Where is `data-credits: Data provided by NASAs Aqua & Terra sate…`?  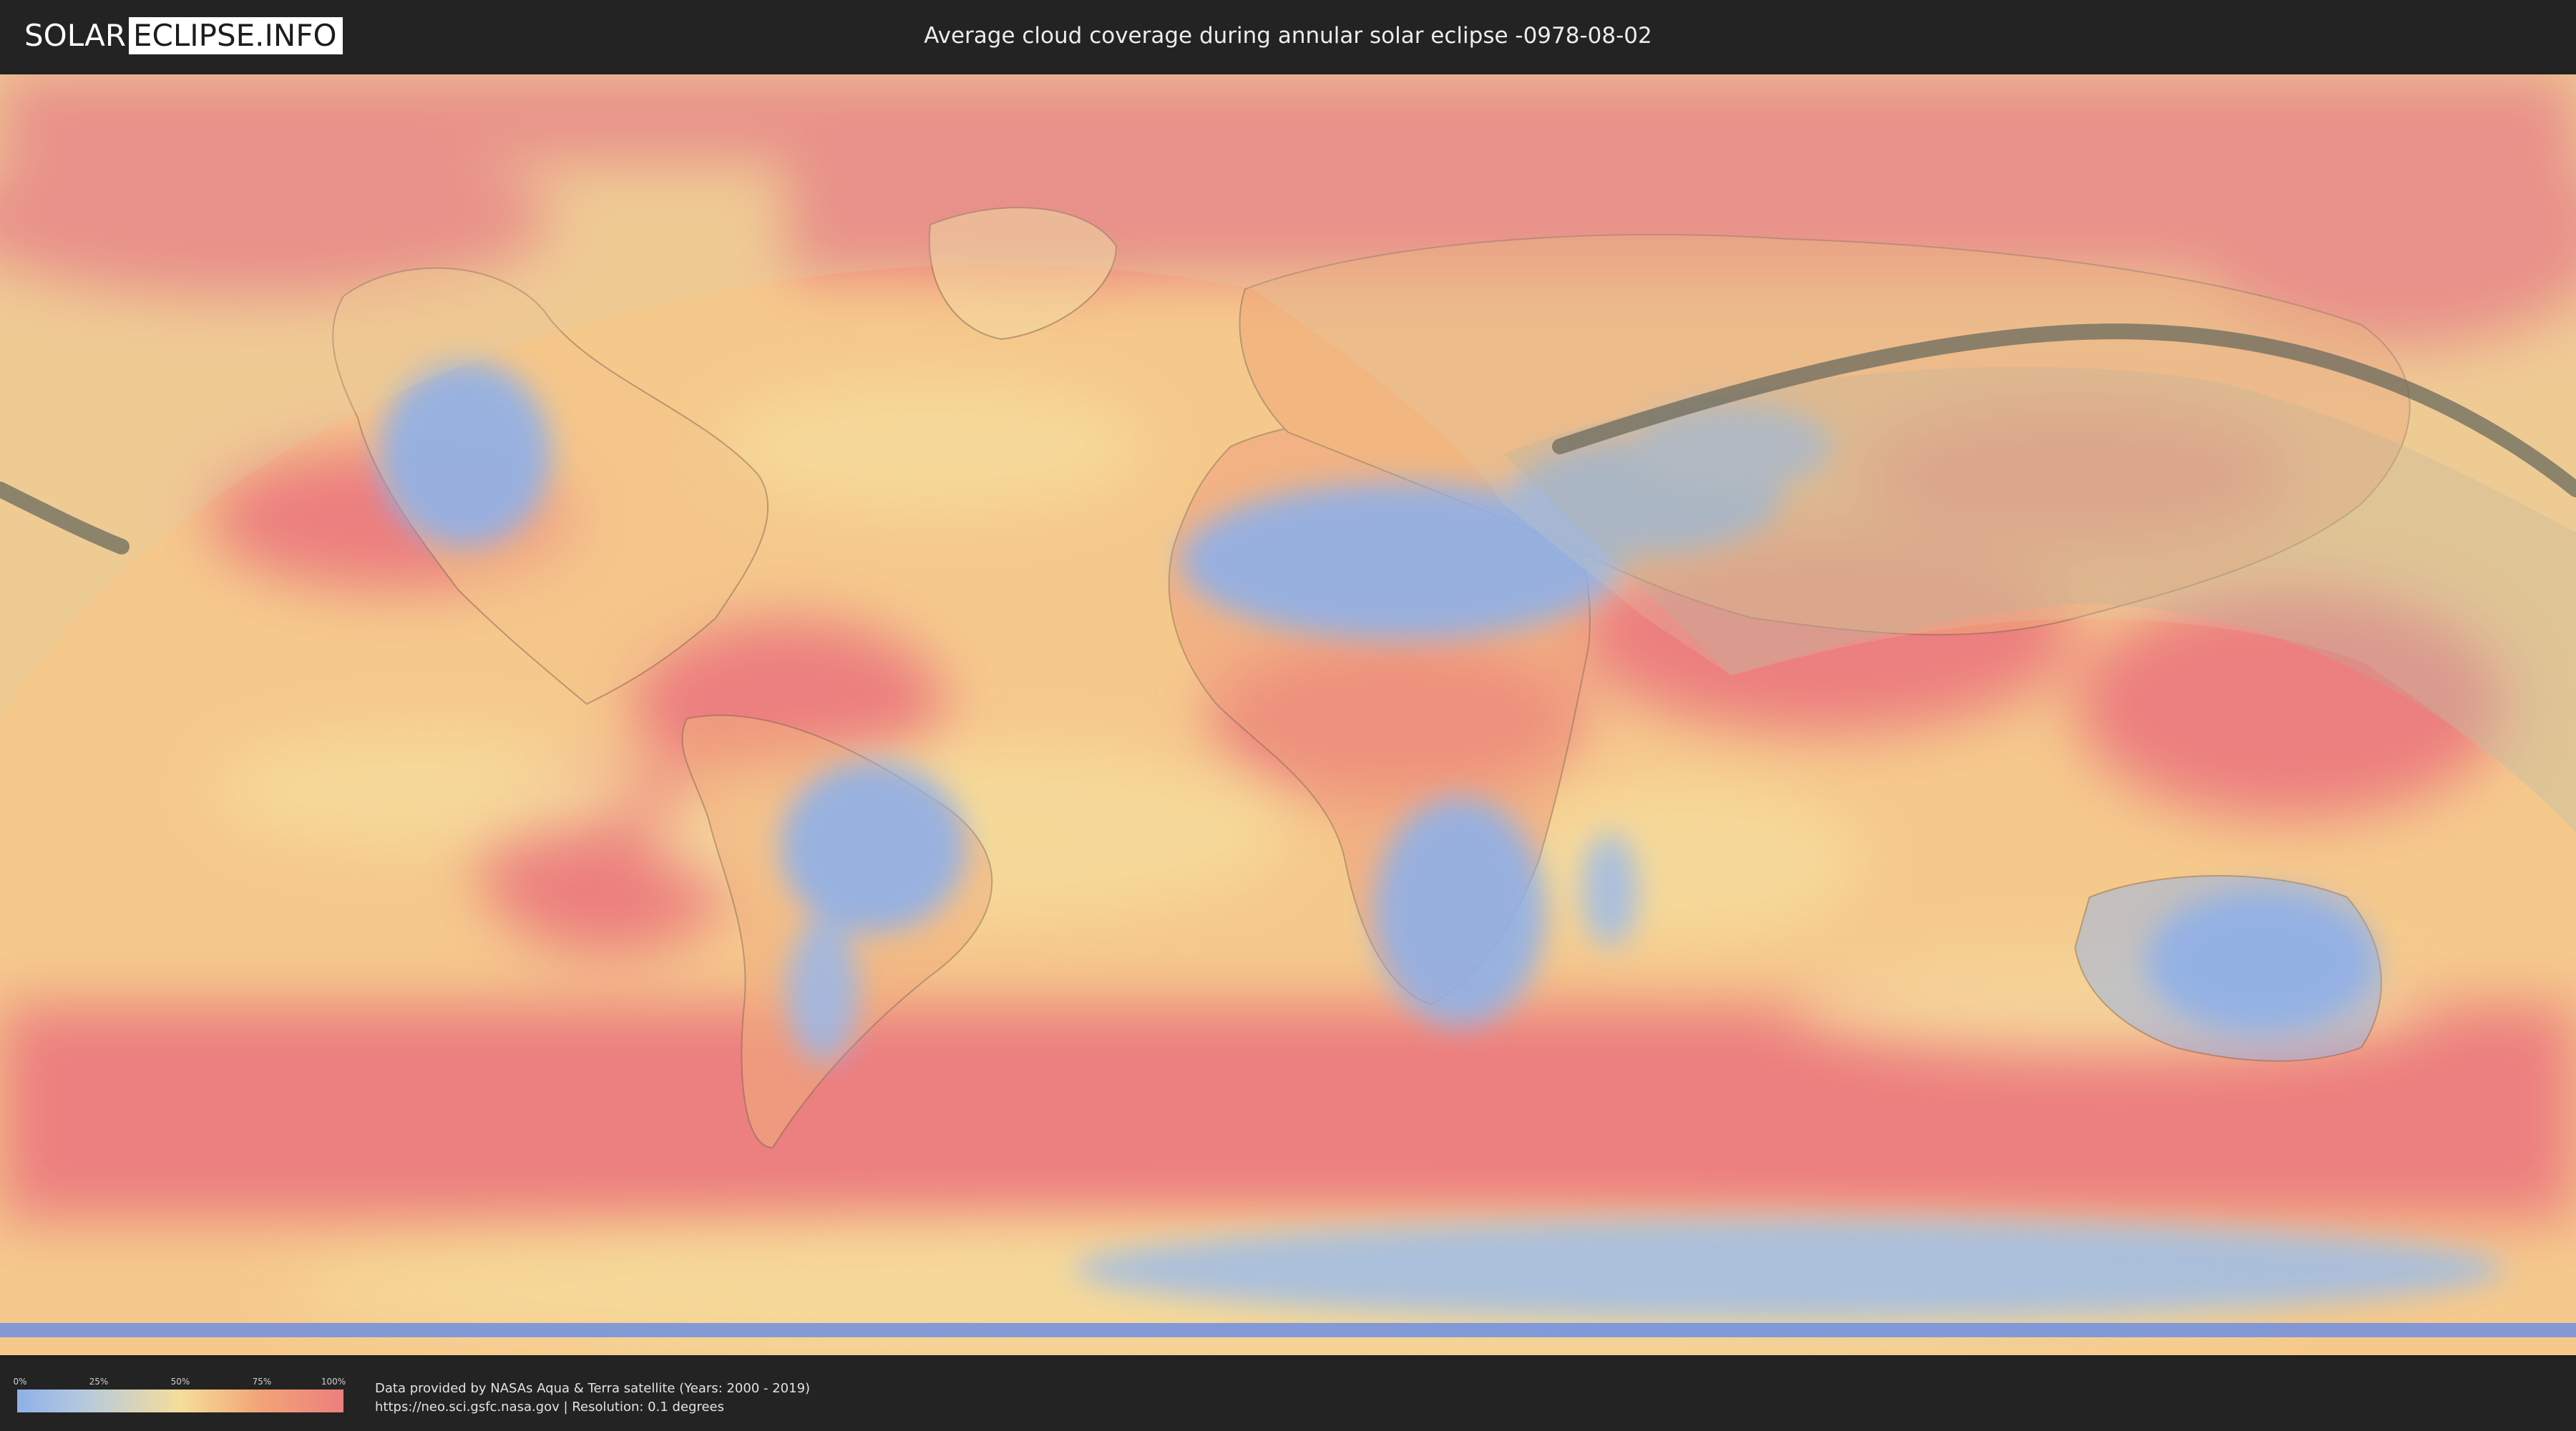 data-credits: Data provided by NASAs Aqua & Terra sate… is located at coordinates (592, 1398).